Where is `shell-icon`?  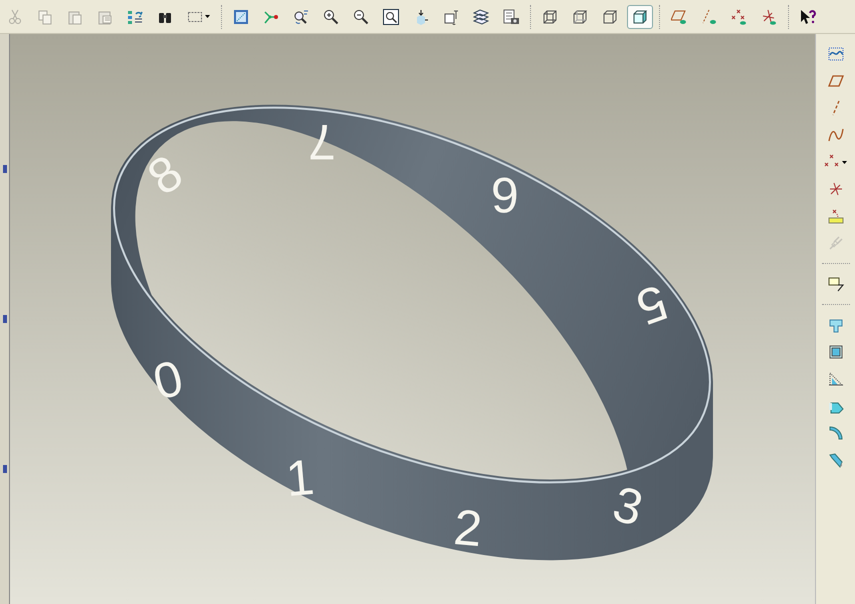
shell-icon is located at coordinates (836, 352).